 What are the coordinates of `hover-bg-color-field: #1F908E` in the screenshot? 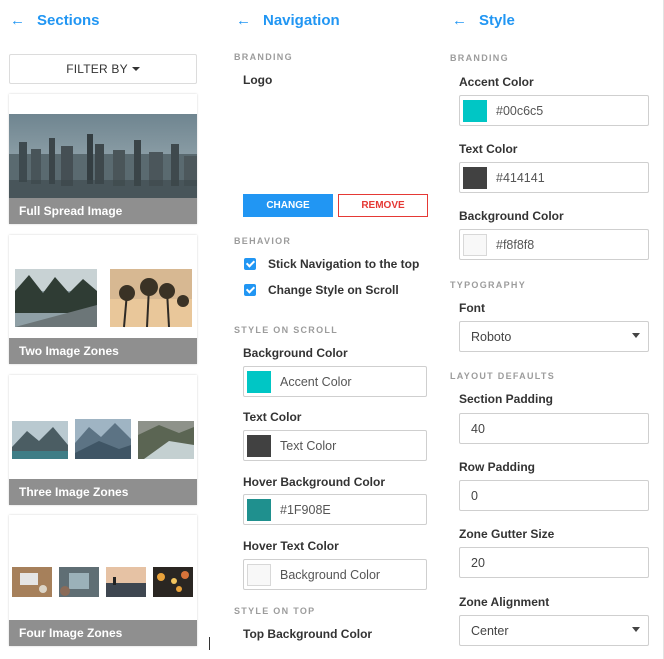 It's located at (335, 509).